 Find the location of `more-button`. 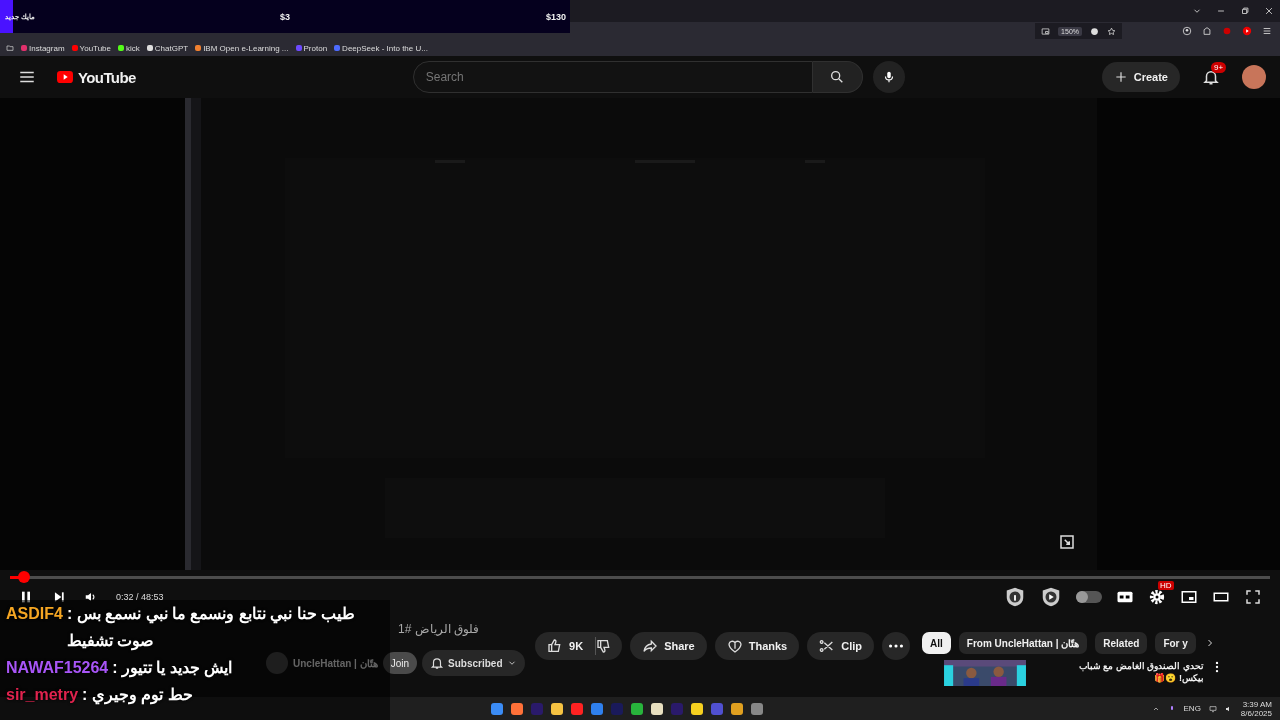

more-button is located at coordinates (896, 645).